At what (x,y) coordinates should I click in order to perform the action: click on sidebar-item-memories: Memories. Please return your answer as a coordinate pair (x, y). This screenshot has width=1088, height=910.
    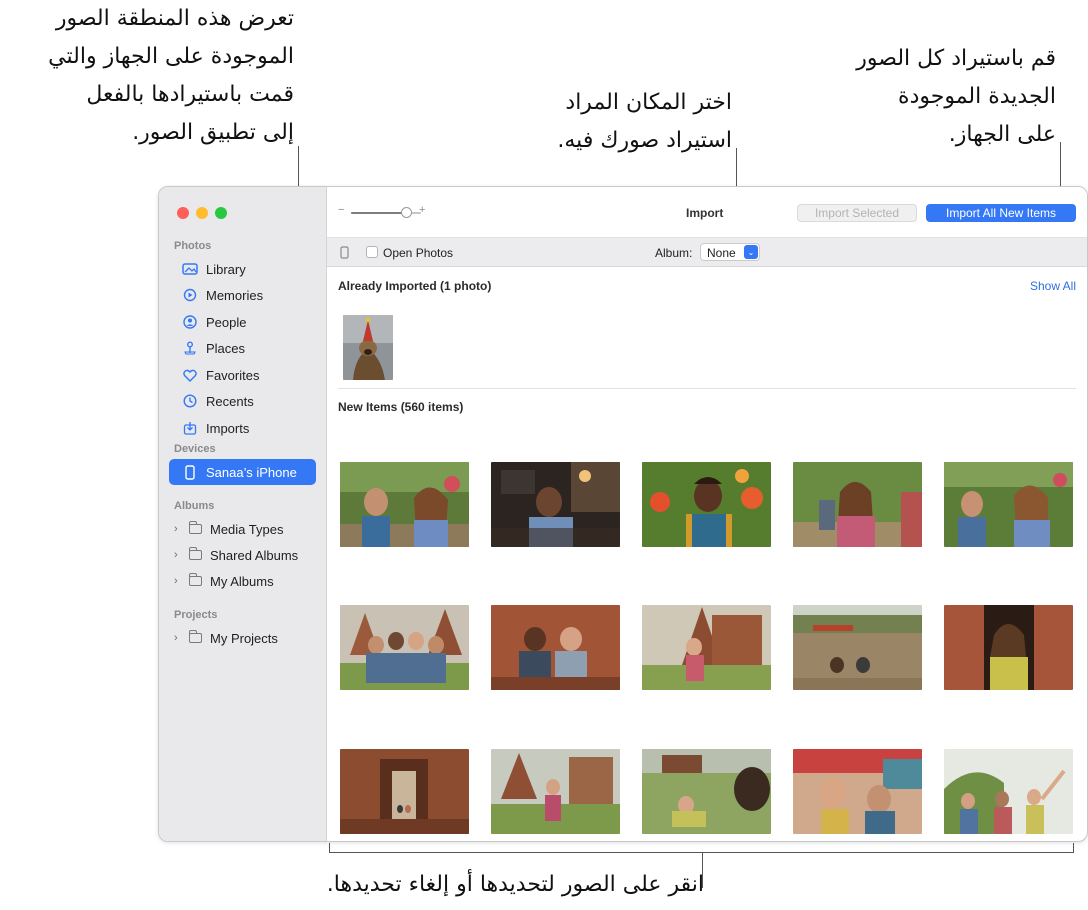
    Looking at the image, I should click on (242, 295).